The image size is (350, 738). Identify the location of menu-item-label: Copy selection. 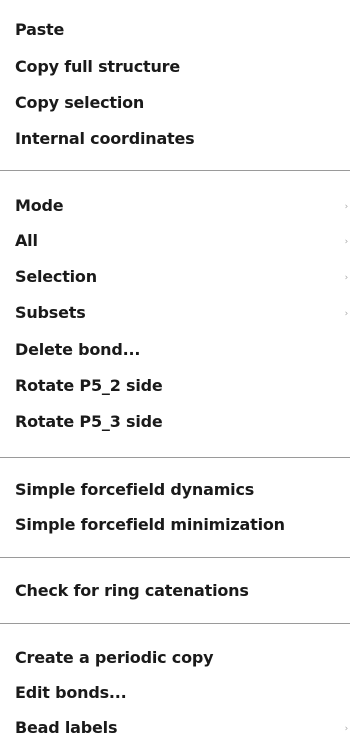
(80, 102).